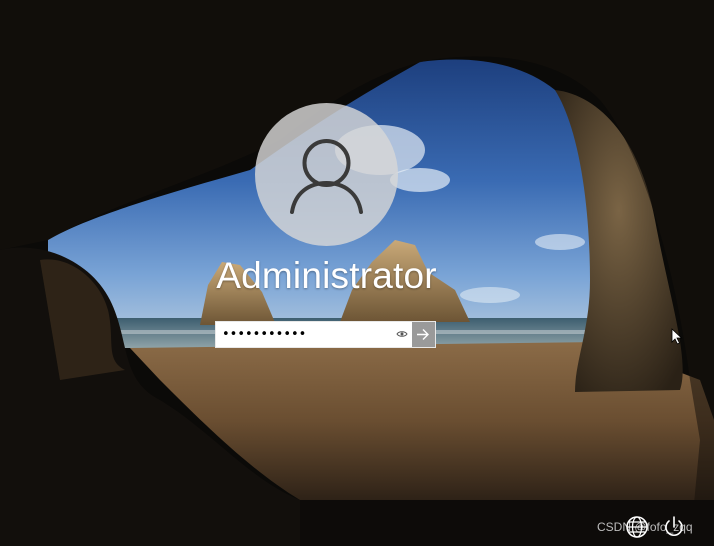 The height and width of the screenshot is (546, 714). Describe the element at coordinates (637, 527) in the screenshot. I see `ease-of-access-icon` at that location.